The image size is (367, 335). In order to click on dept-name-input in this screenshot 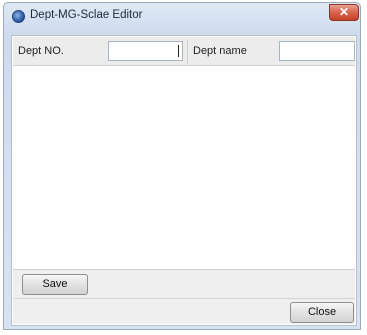, I will do `click(317, 51)`.